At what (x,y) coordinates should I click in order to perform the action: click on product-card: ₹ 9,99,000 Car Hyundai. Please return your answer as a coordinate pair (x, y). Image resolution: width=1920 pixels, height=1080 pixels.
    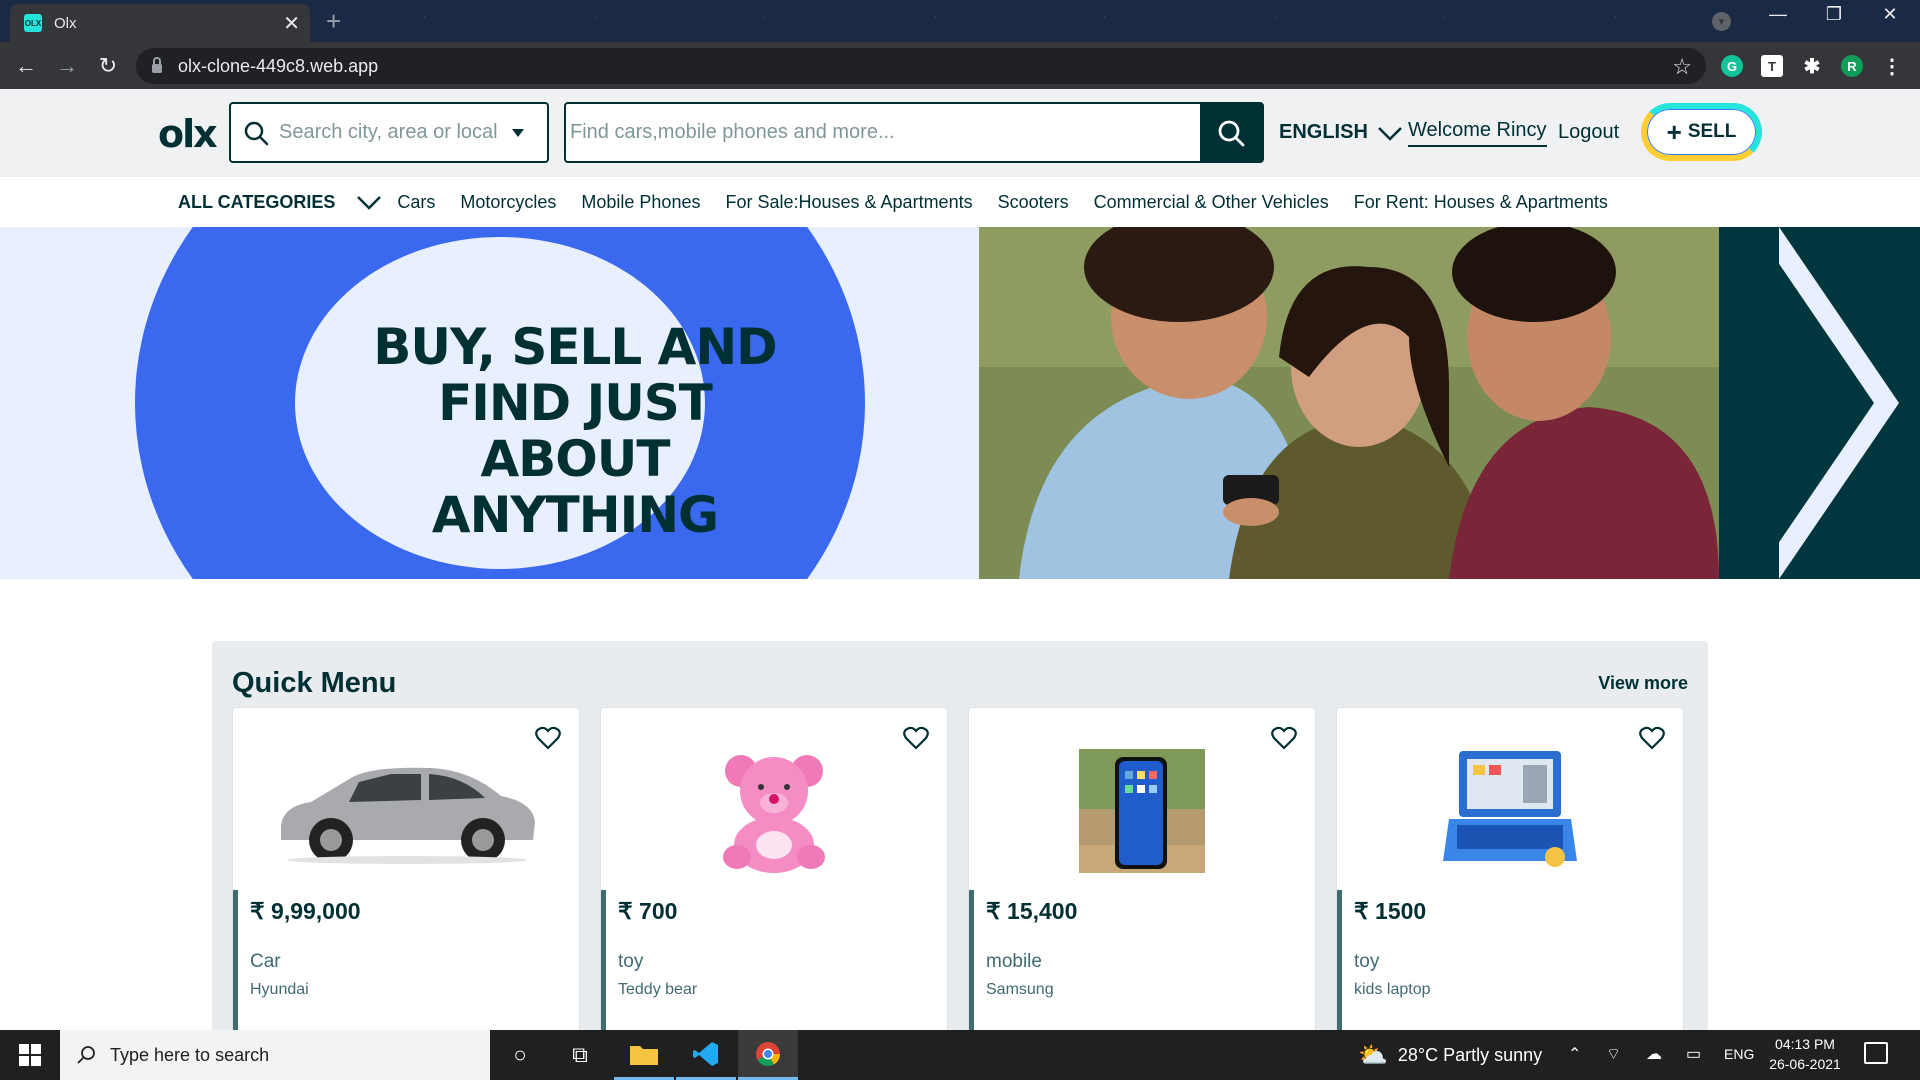
    Looking at the image, I should click on (406, 877).